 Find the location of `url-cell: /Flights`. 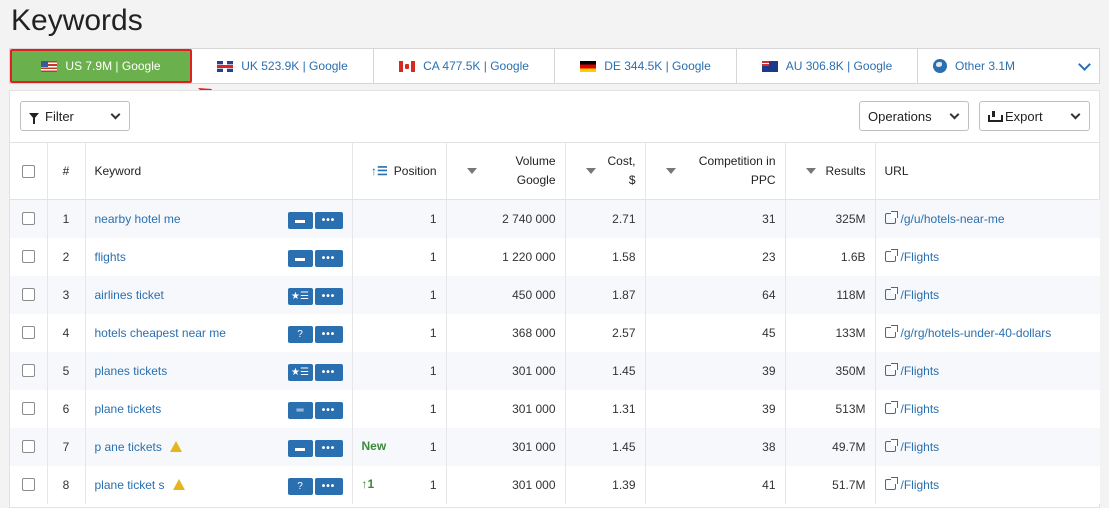

url-cell: /Flights is located at coordinates (987, 409).